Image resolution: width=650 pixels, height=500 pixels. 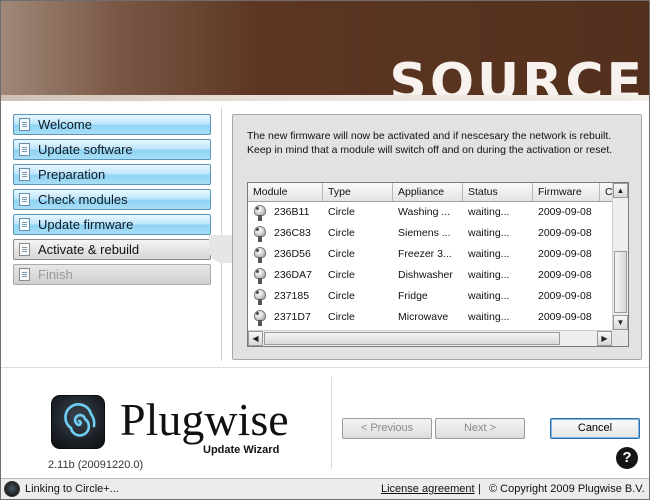 What do you see at coordinates (428, 489) in the screenshot?
I see `license-agreement-link: License agreement` at bounding box center [428, 489].